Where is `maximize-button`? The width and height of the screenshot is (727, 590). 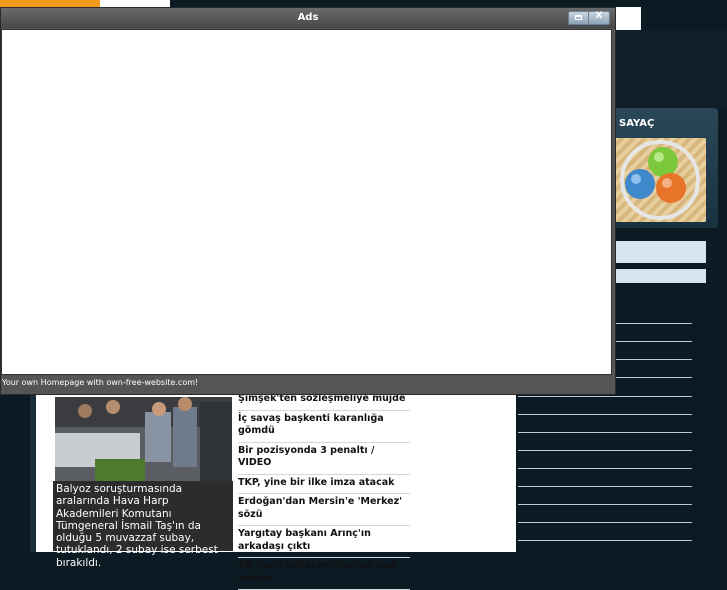 maximize-button is located at coordinates (579, 18).